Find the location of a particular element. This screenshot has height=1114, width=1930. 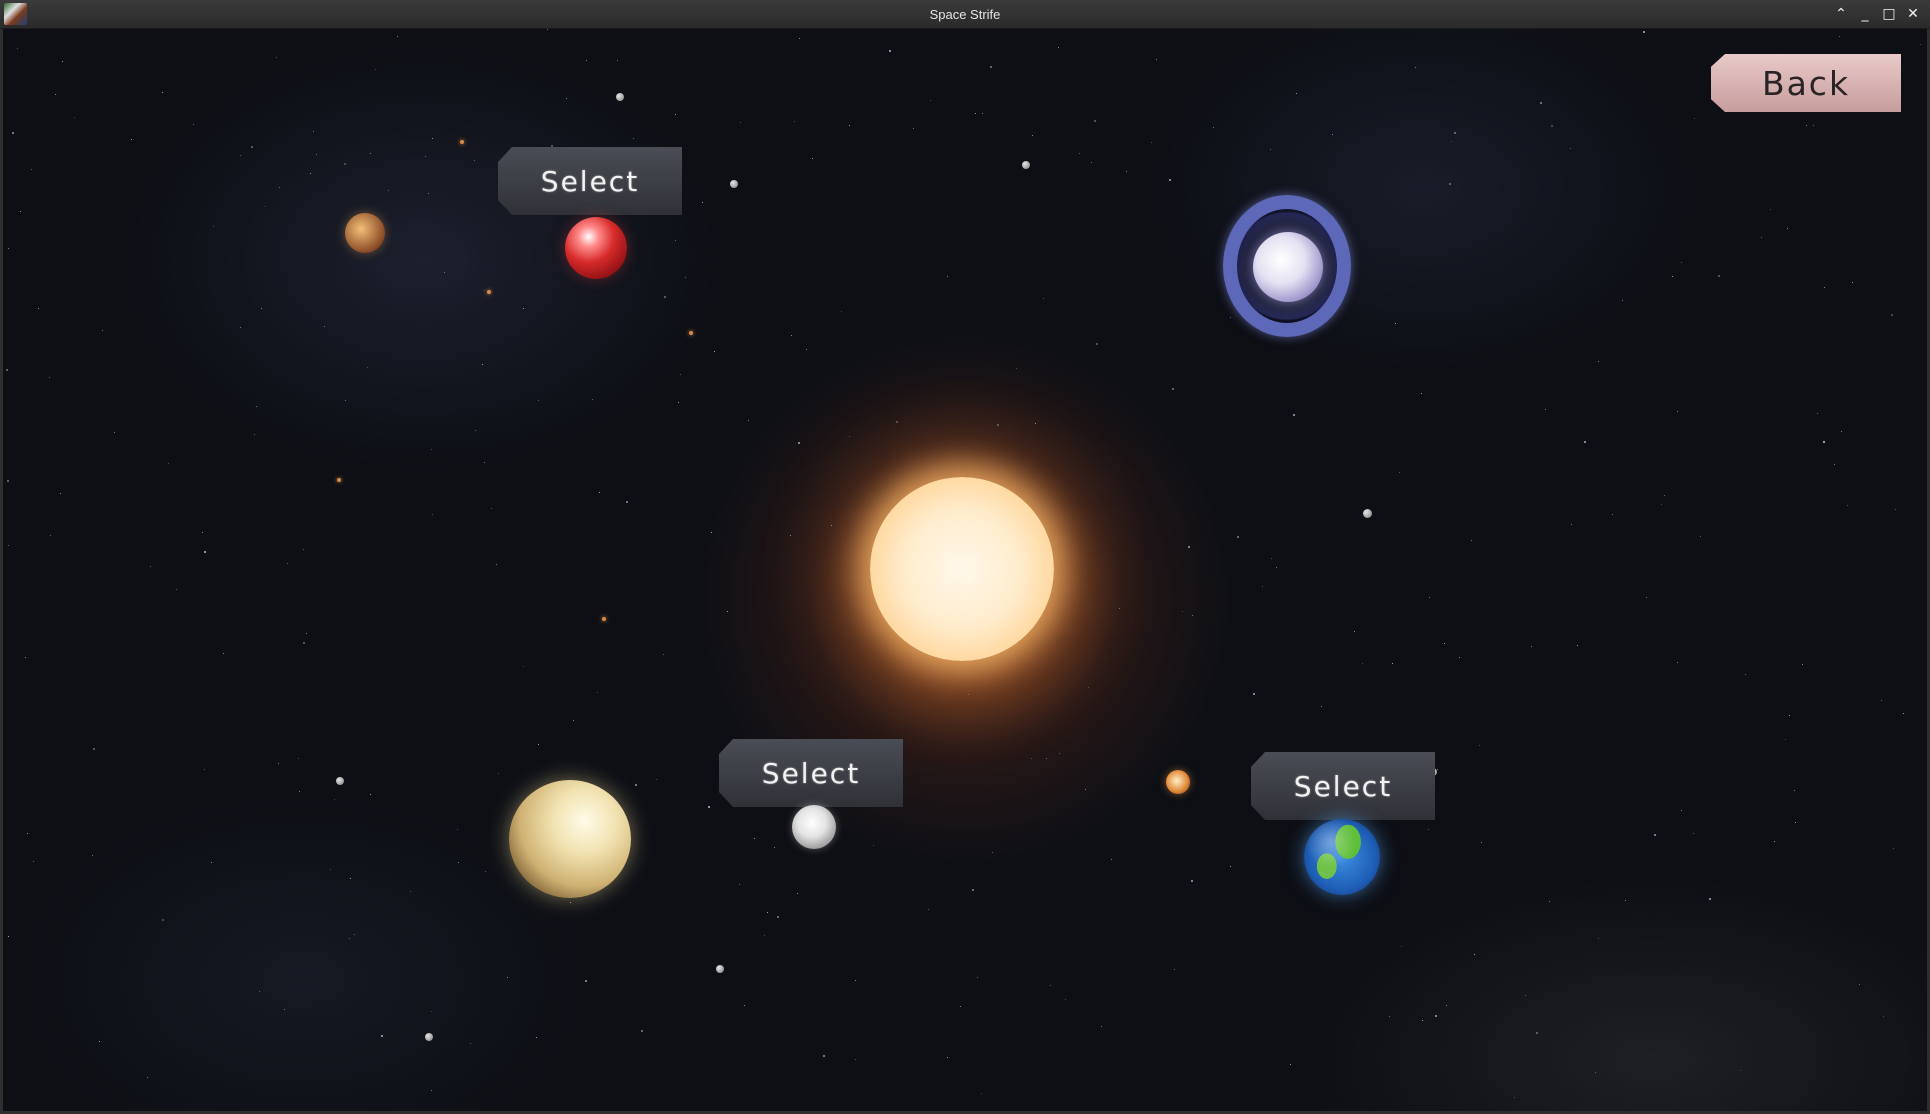

yellow-planet-icon is located at coordinates (570, 839).